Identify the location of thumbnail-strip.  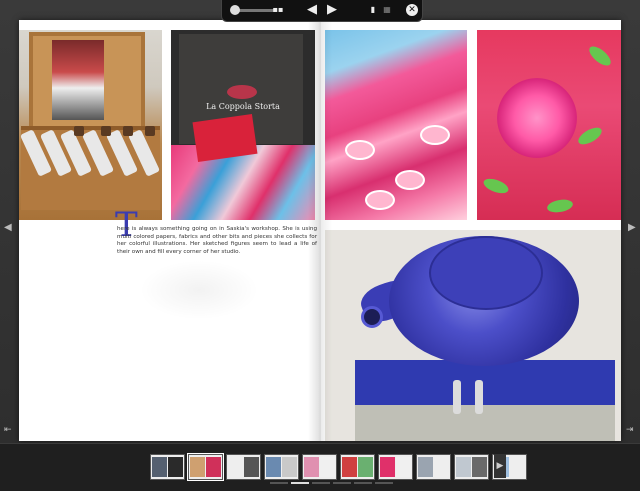
(338, 467).